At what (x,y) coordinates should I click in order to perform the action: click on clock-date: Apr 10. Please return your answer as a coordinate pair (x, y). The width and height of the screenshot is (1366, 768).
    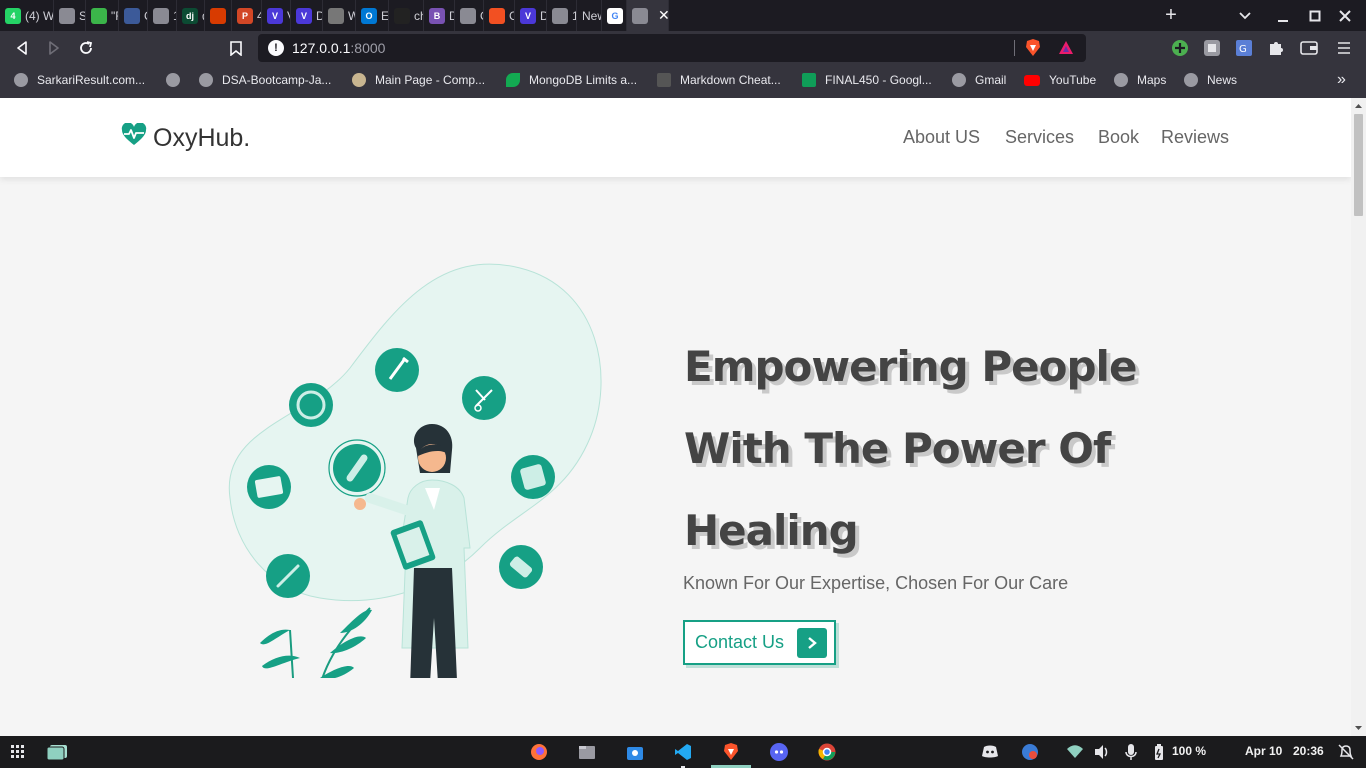
    Looking at the image, I should click on (1263, 751).